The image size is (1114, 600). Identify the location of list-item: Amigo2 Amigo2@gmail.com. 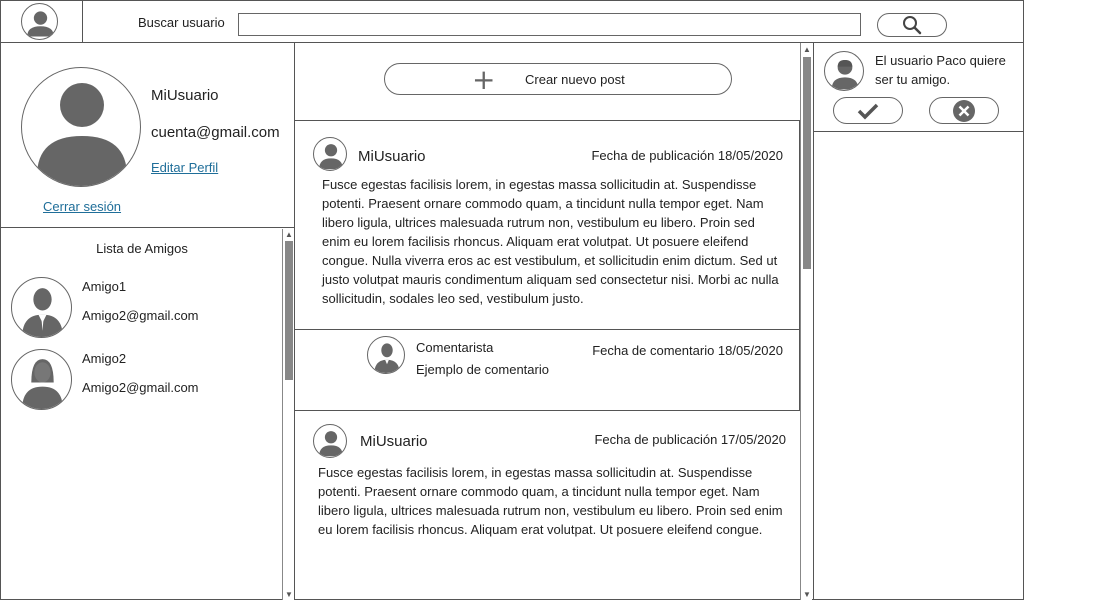
(141, 382).